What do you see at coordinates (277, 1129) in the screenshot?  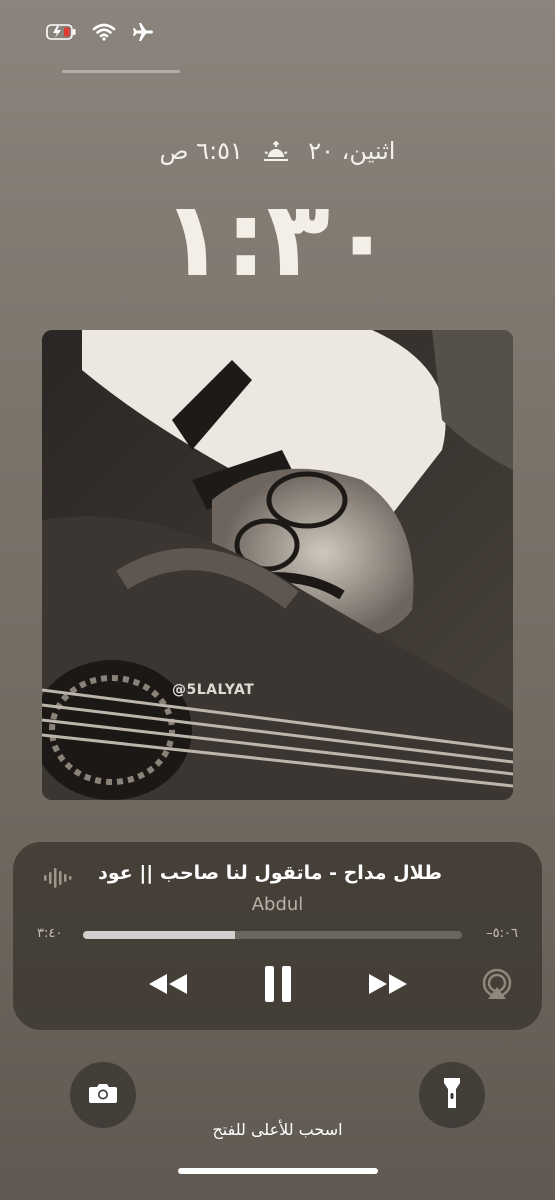 I see `swipe-up-hint: اسحب للأعلى للفتح` at bounding box center [277, 1129].